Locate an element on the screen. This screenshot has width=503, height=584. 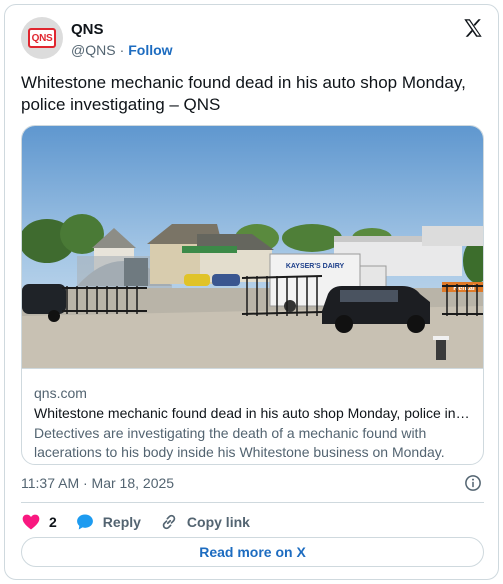
copy-link-label: Copy link is located at coordinates (218, 522).